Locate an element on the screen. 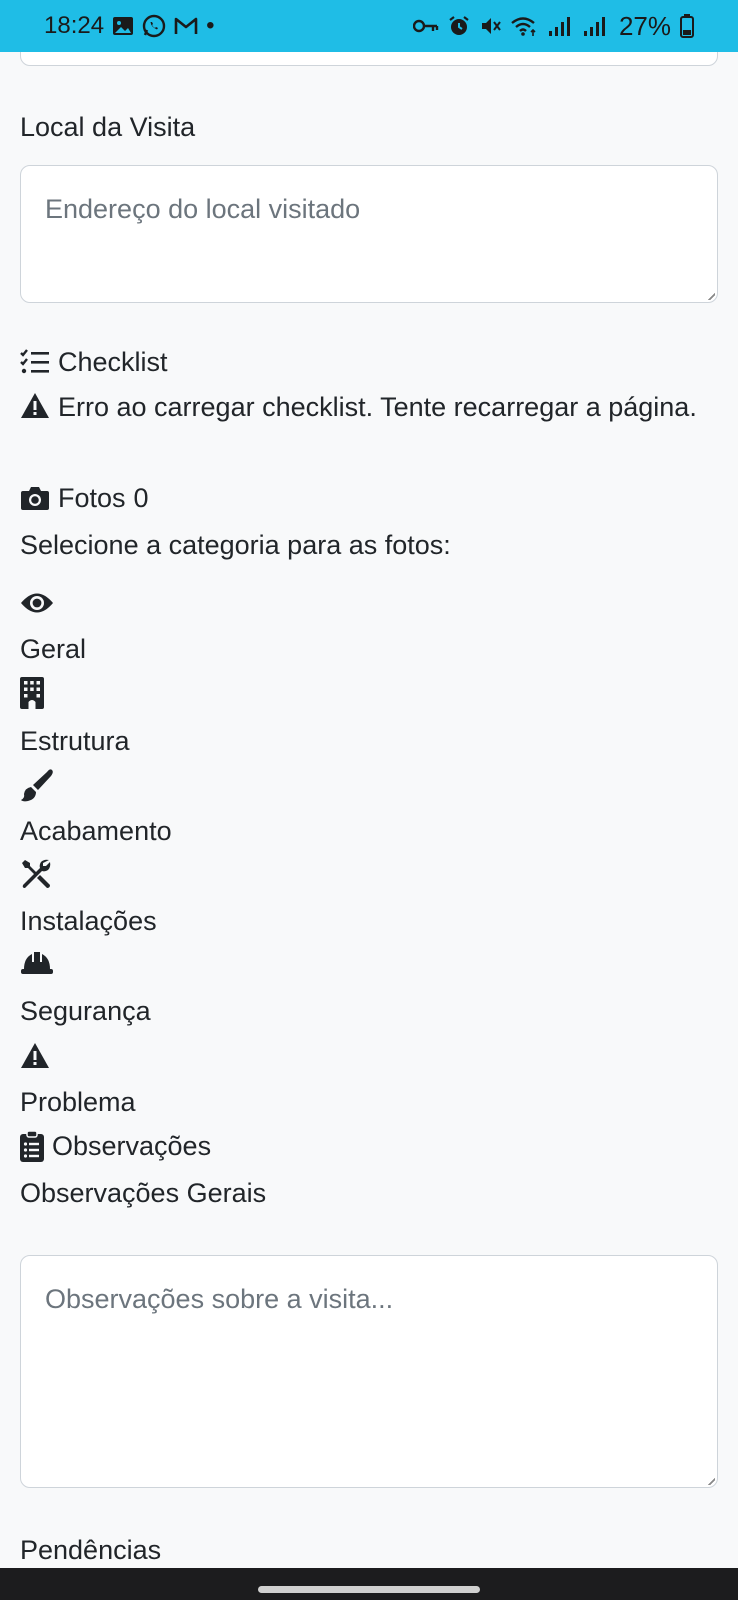 This screenshot has height=1600, width=738. checklist-title: Checklist is located at coordinates (113, 362).